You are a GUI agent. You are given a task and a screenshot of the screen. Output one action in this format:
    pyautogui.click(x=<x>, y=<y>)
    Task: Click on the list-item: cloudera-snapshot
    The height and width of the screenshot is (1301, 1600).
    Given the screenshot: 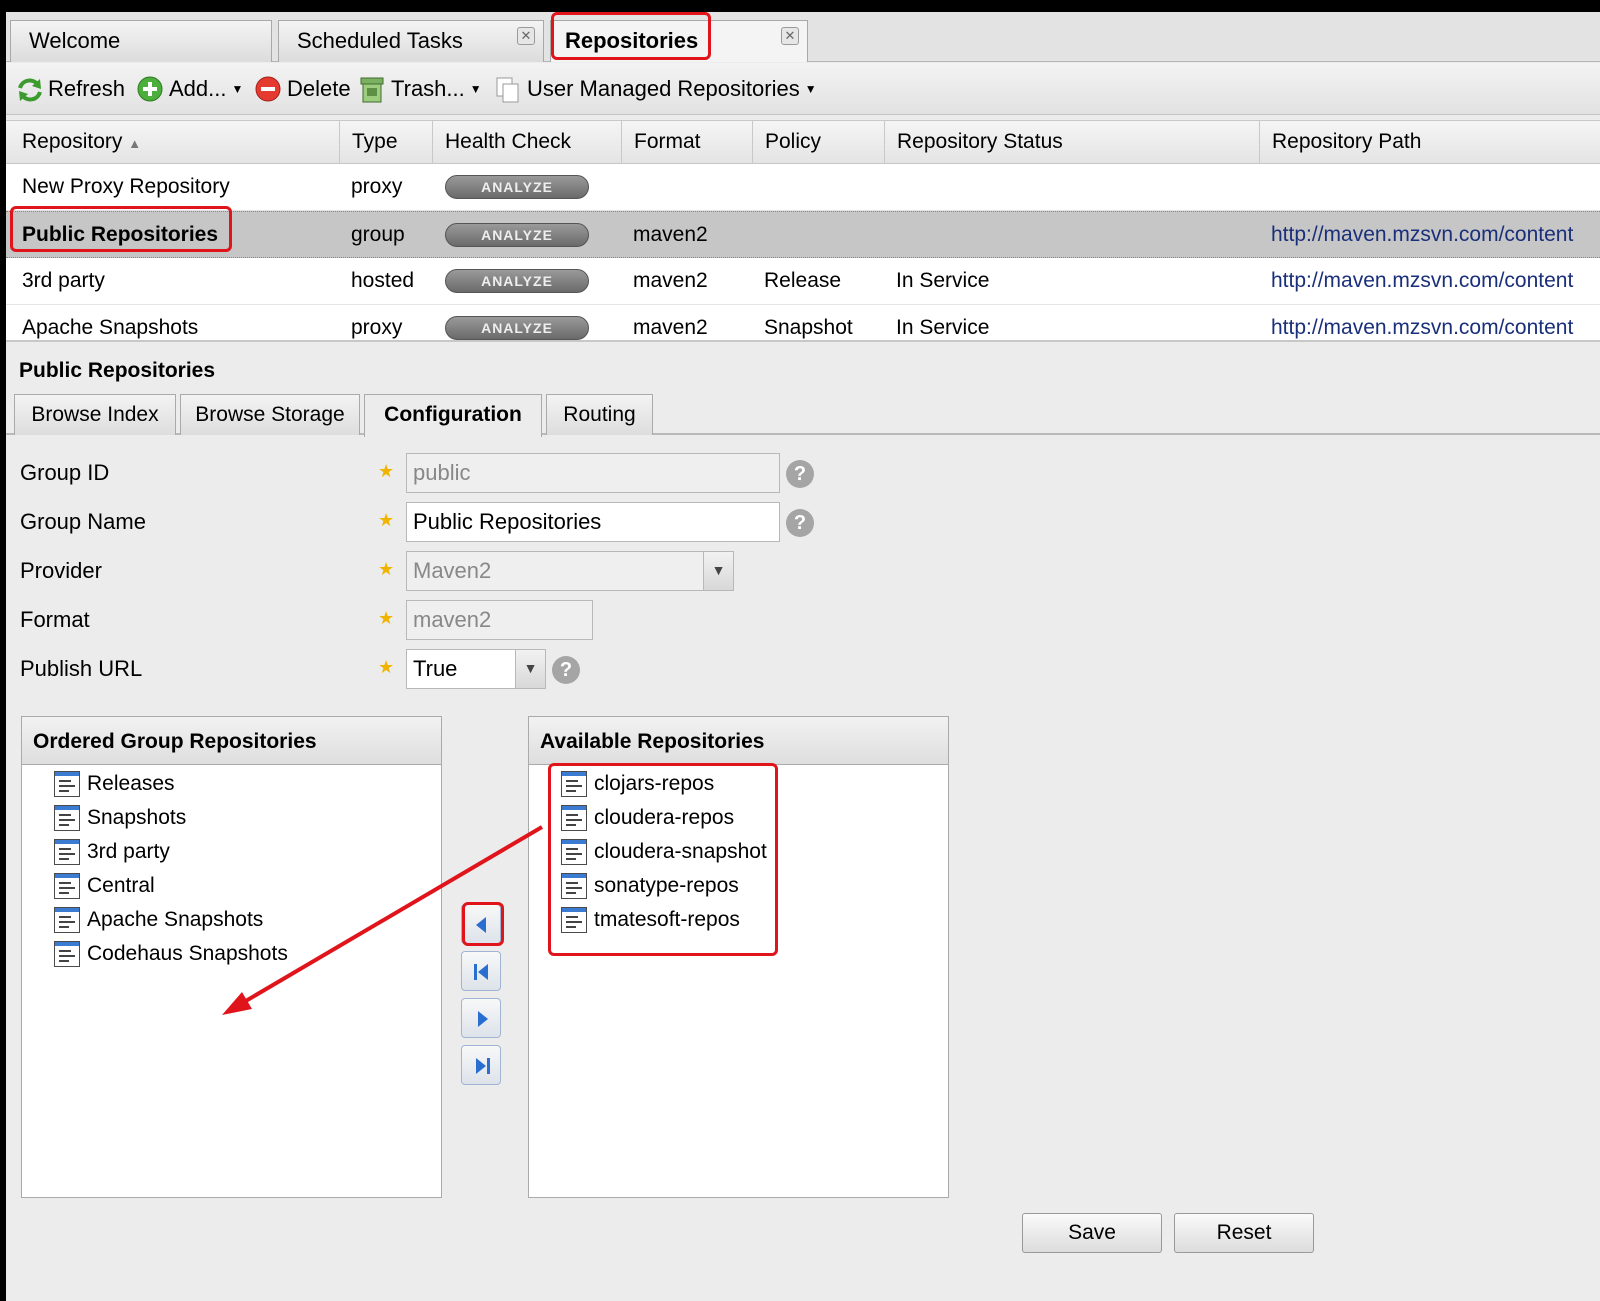 What is the action you would take?
    pyautogui.click(x=664, y=852)
    